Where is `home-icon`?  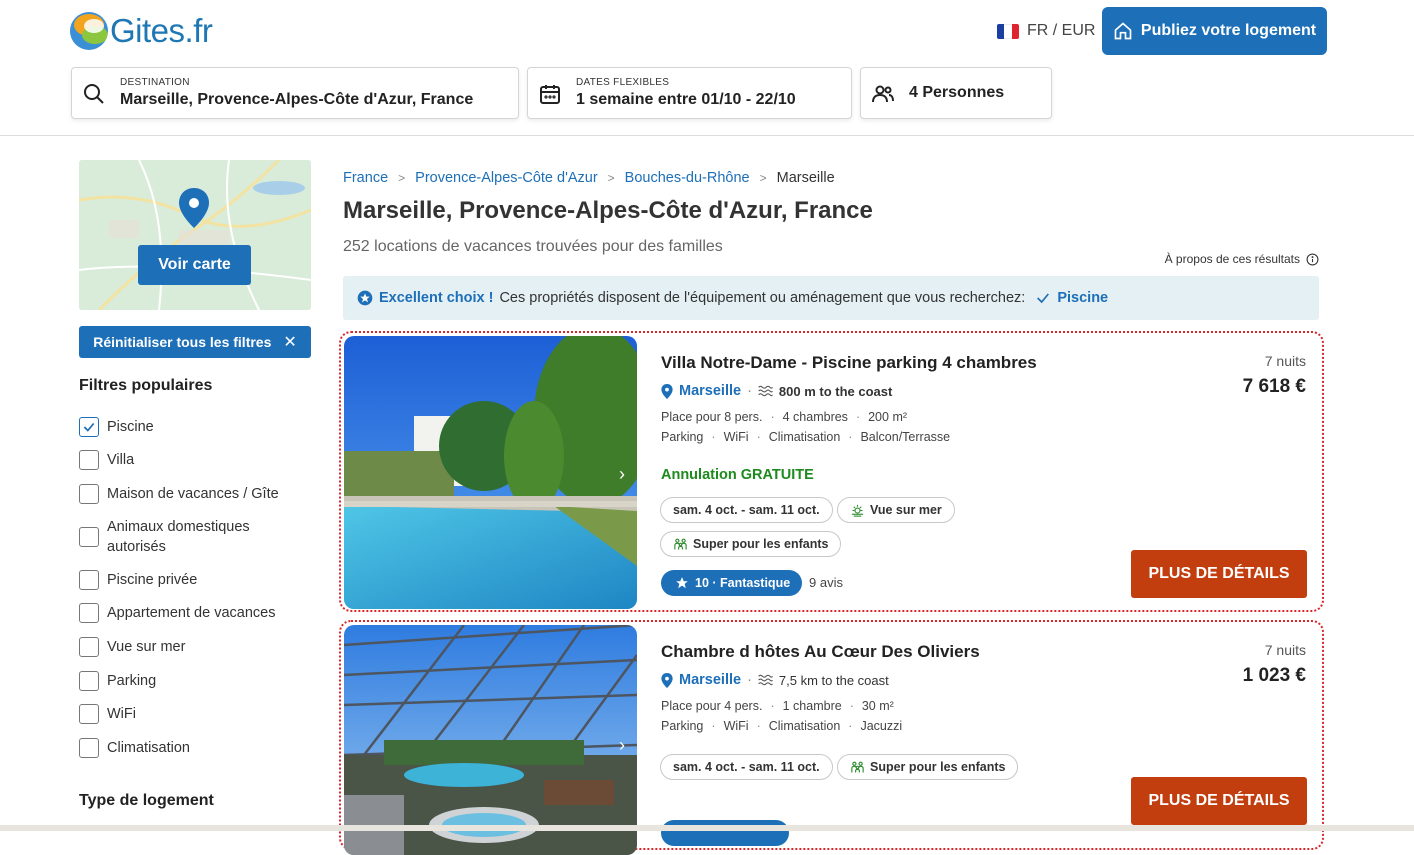 home-icon is located at coordinates (1123, 31).